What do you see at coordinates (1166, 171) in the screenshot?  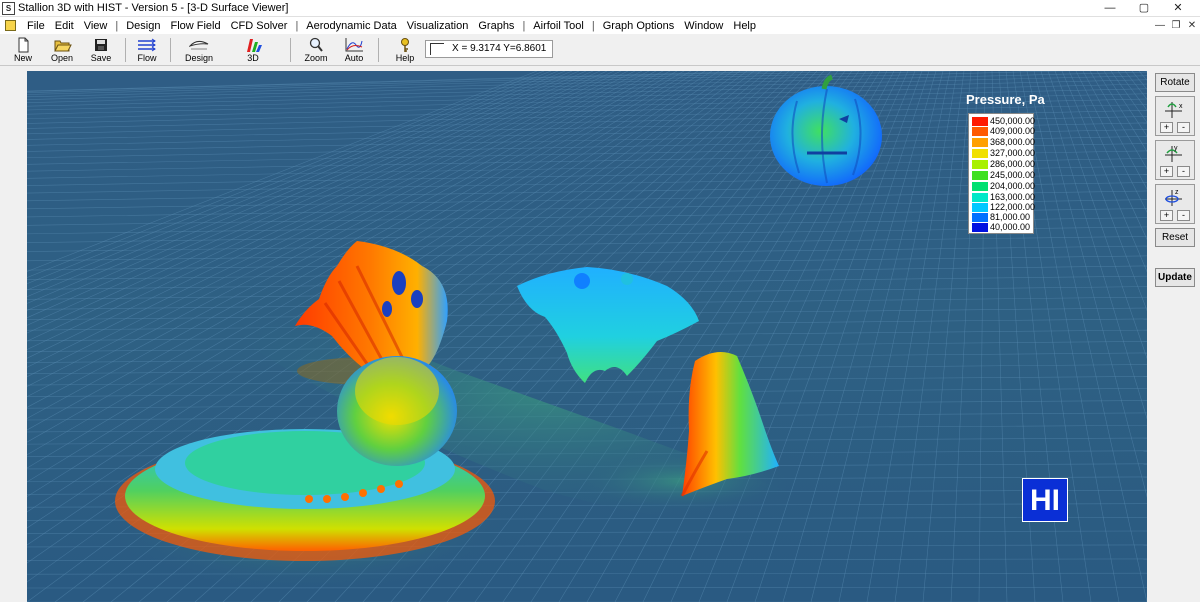 I see `y-rotate-plus-button: +` at bounding box center [1166, 171].